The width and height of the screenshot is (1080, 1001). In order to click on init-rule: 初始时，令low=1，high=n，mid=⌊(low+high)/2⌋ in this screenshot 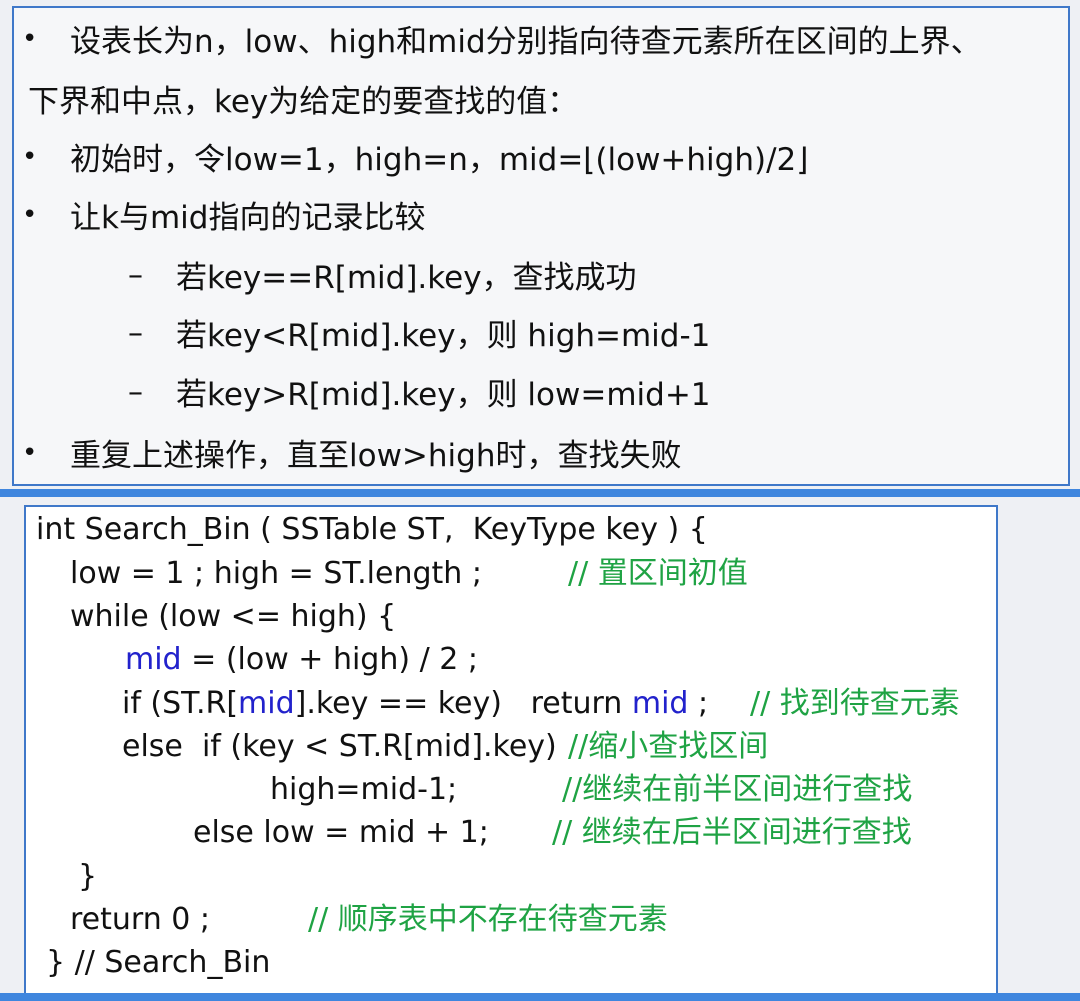, I will do `click(439, 160)`.